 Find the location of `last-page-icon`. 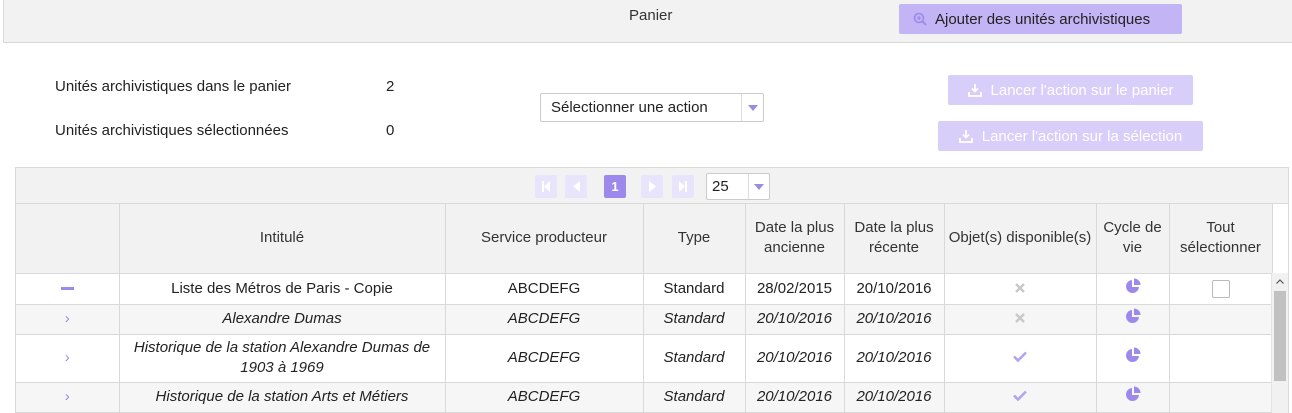

last-page-icon is located at coordinates (683, 186).